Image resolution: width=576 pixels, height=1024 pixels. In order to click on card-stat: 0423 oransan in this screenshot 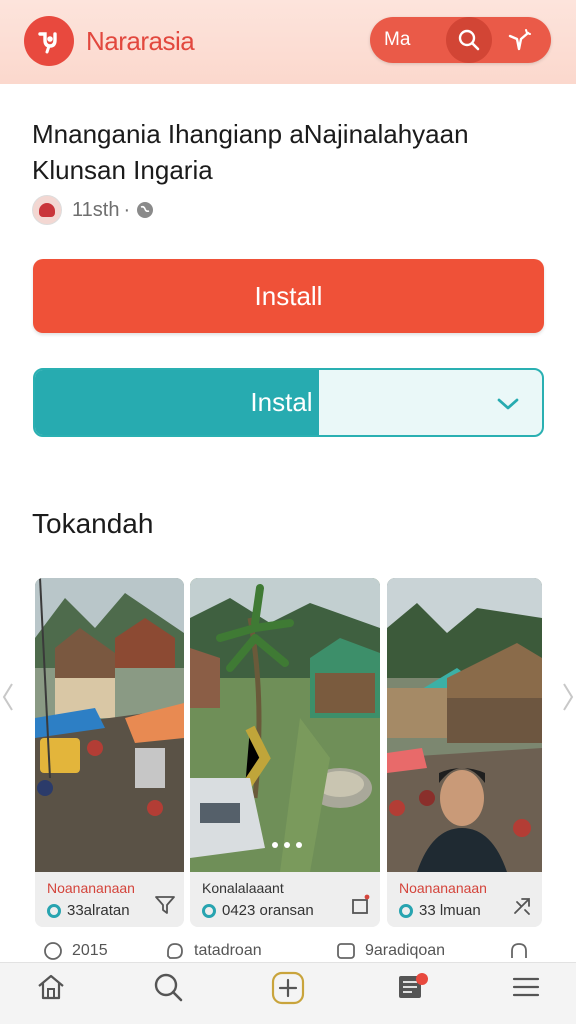, I will do `click(258, 910)`.